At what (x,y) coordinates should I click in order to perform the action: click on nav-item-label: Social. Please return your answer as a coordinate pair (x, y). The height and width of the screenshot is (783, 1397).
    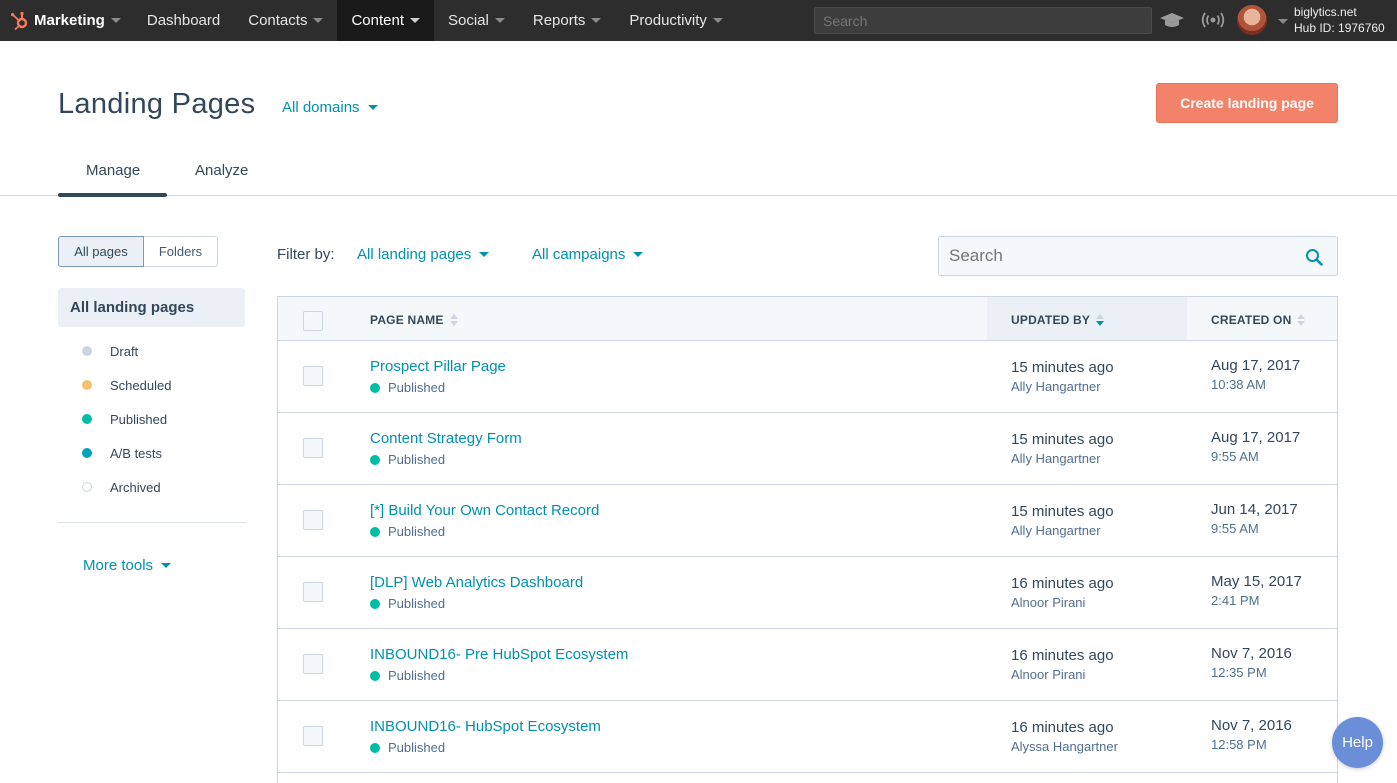
    Looking at the image, I should click on (468, 20).